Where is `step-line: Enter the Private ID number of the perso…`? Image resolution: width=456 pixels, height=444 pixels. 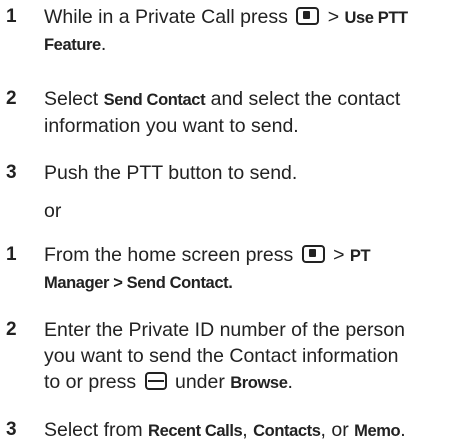
step-line: Enter the Private ID number of the perso… is located at coordinates (224, 330).